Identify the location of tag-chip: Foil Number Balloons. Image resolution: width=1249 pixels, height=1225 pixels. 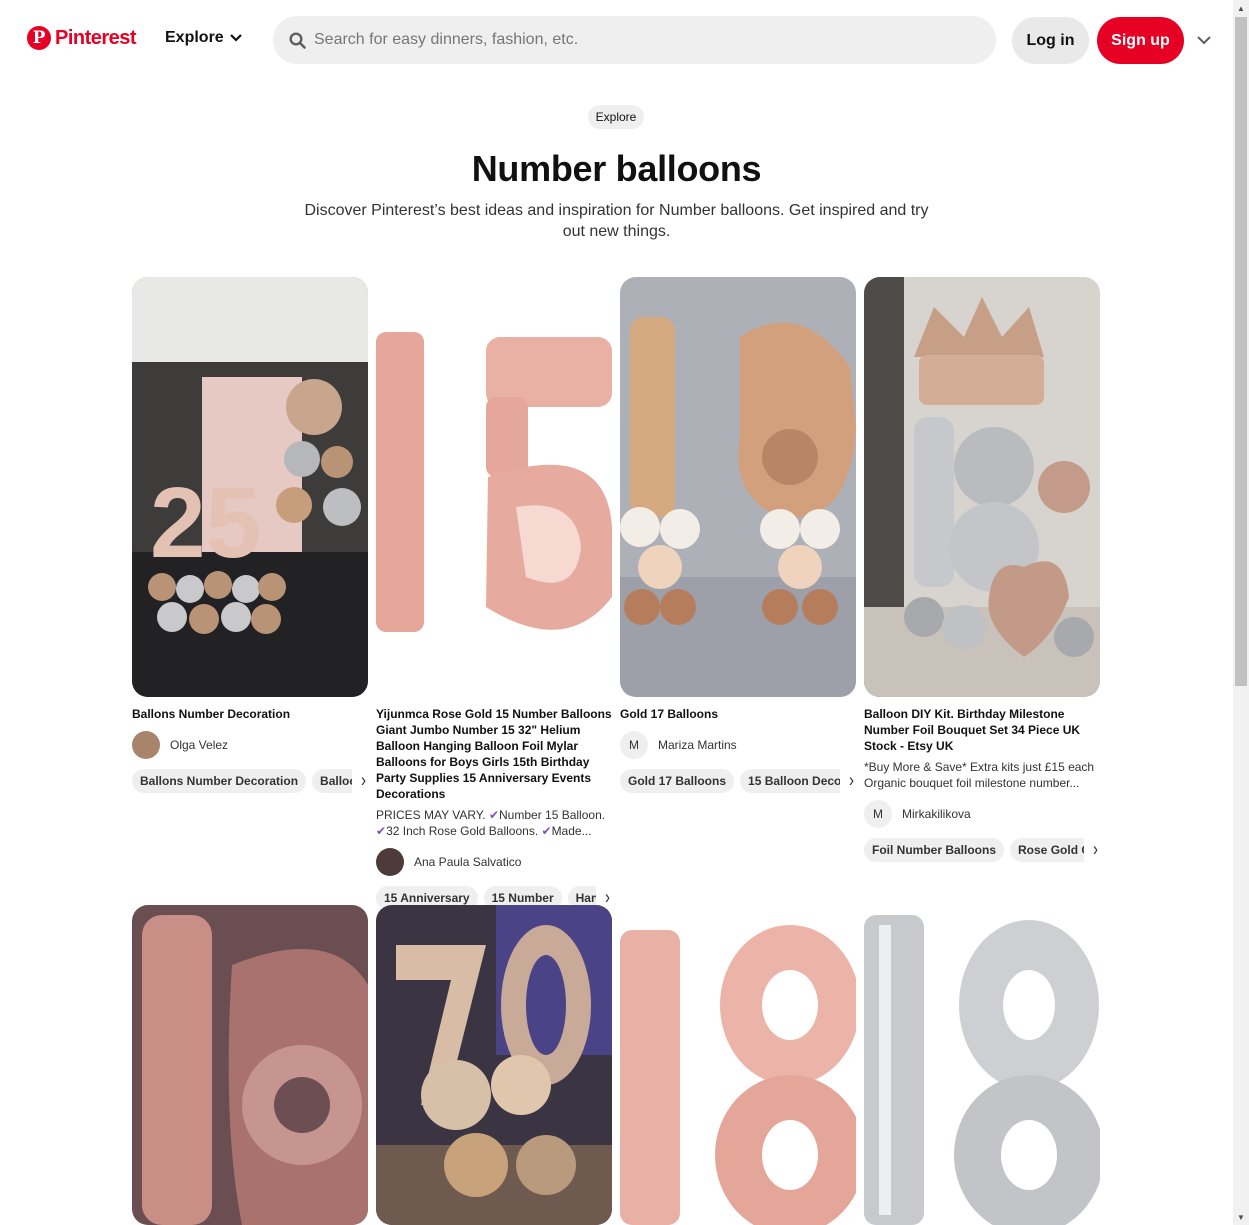
(934, 850).